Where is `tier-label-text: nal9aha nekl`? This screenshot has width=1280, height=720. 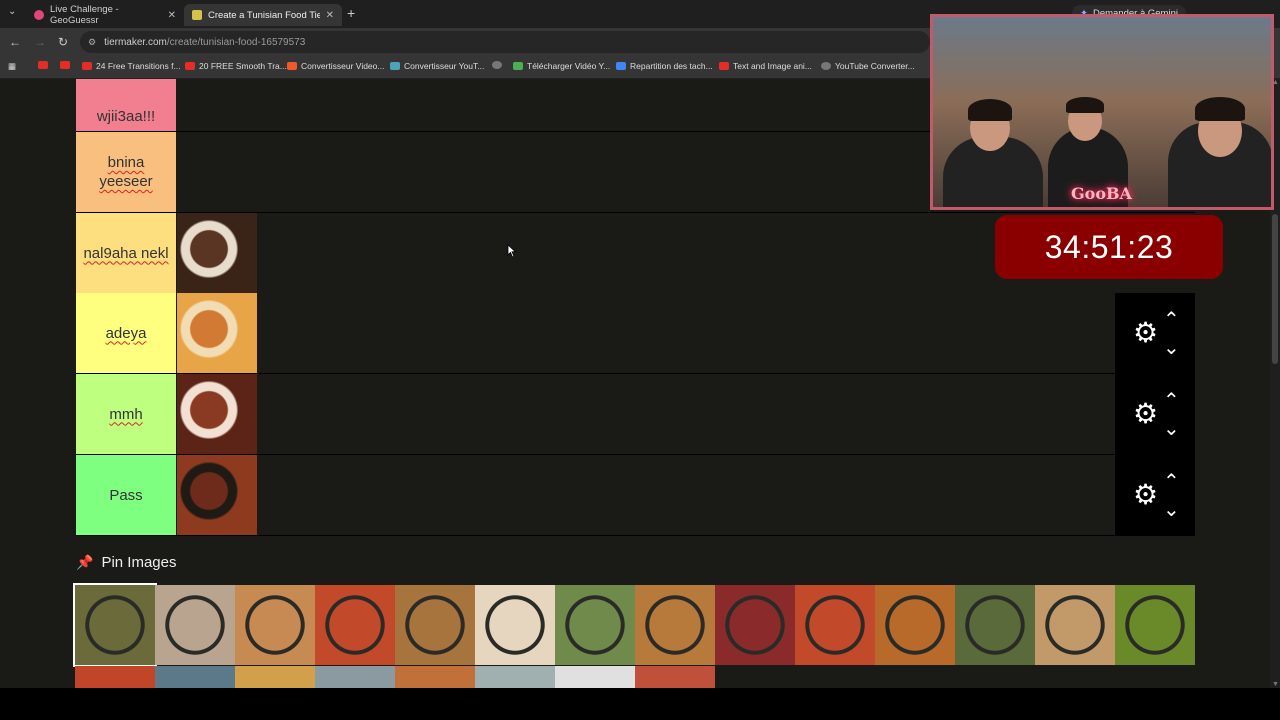 tier-label-text: nal9aha nekl is located at coordinates (126, 253).